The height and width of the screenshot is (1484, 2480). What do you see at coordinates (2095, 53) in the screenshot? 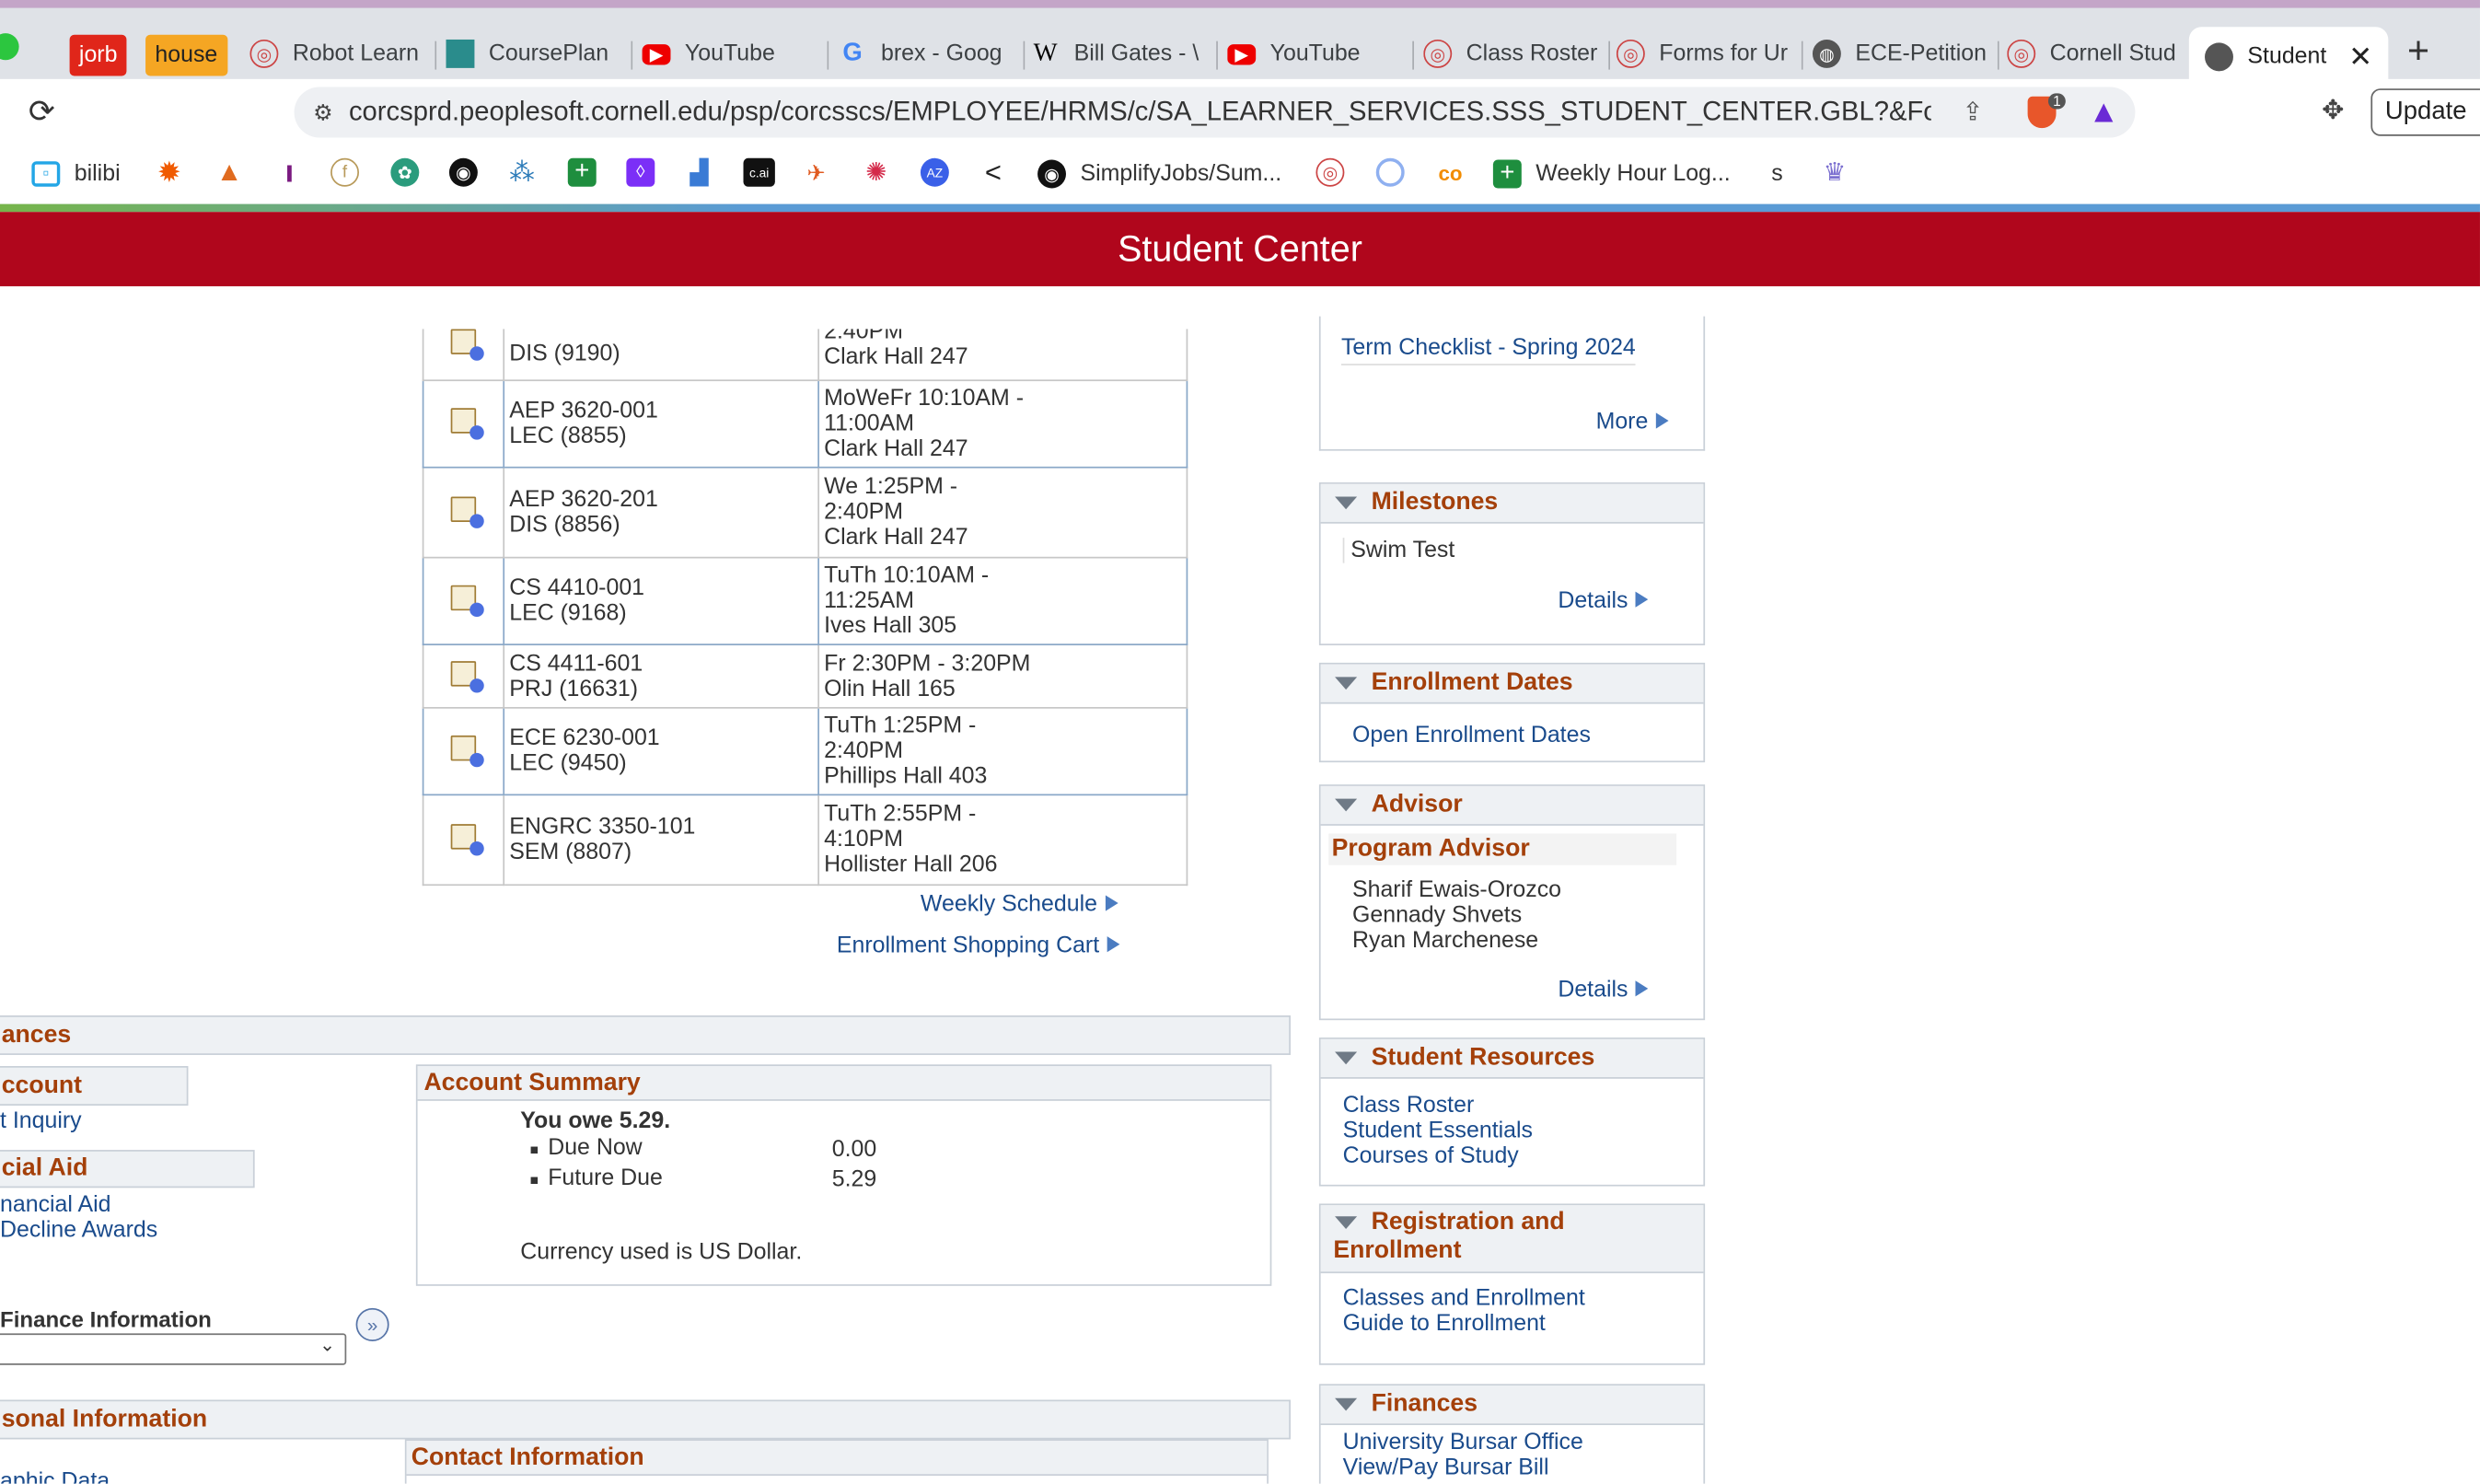
I see `tab-cornell-stud: ◎ Cornell Stud` at bounding box center [2095, 53].